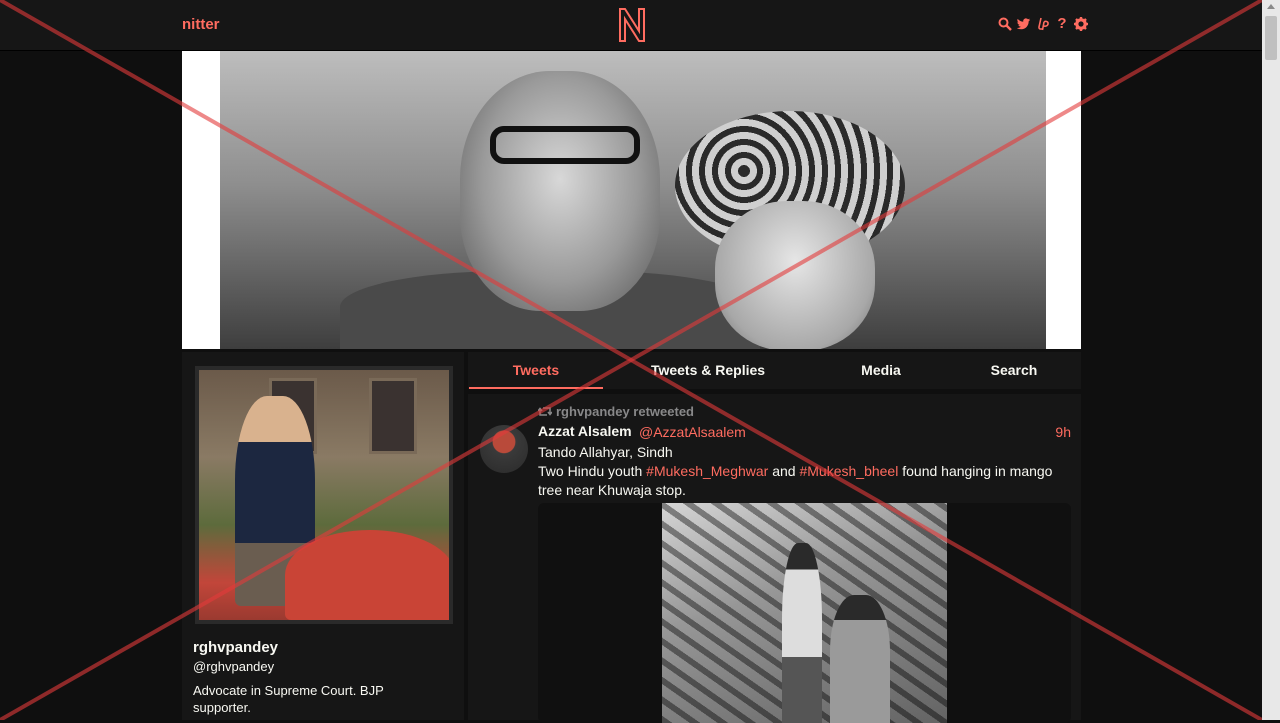 The image size is (1280, 723). Describe the element at coordinates (1271, 360) in the screenshot. I see `page-scrollbar` at that location.